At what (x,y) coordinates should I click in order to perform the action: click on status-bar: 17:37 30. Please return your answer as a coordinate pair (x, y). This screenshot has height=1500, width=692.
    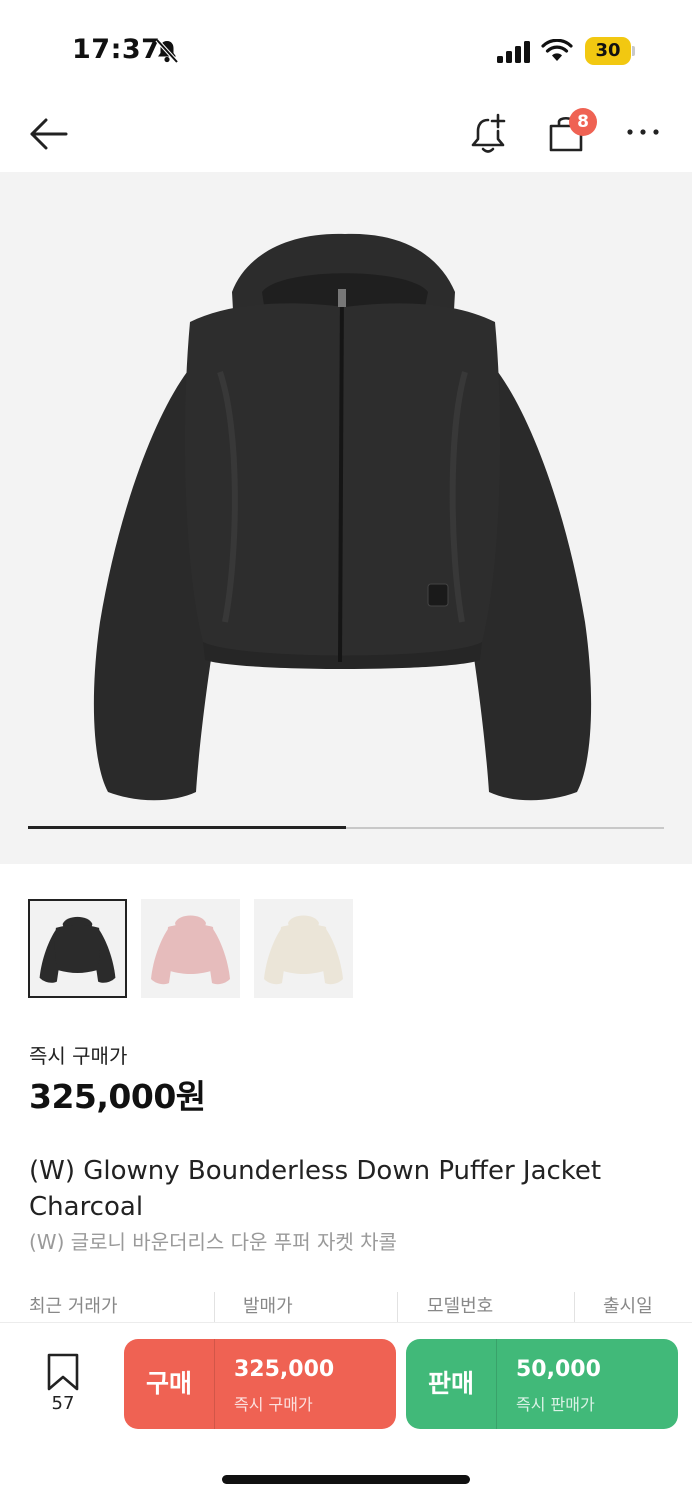
    Looking at the image, I should click on (346, 50).